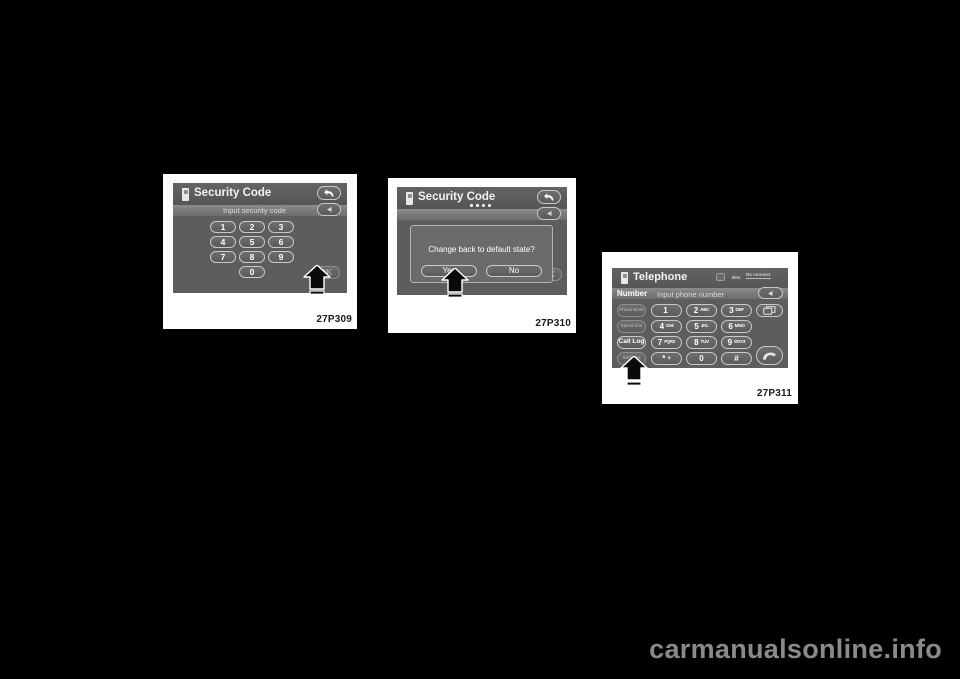 This screenshot has width=960, height=679. I want to click on confirm-dialog: Change back to default state? Yes No, so click(481, 254).